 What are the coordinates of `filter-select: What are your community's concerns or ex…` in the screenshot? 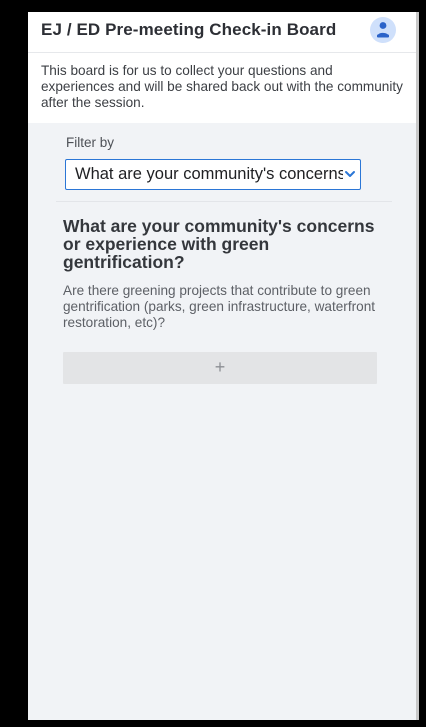 It's located at (213, 174).